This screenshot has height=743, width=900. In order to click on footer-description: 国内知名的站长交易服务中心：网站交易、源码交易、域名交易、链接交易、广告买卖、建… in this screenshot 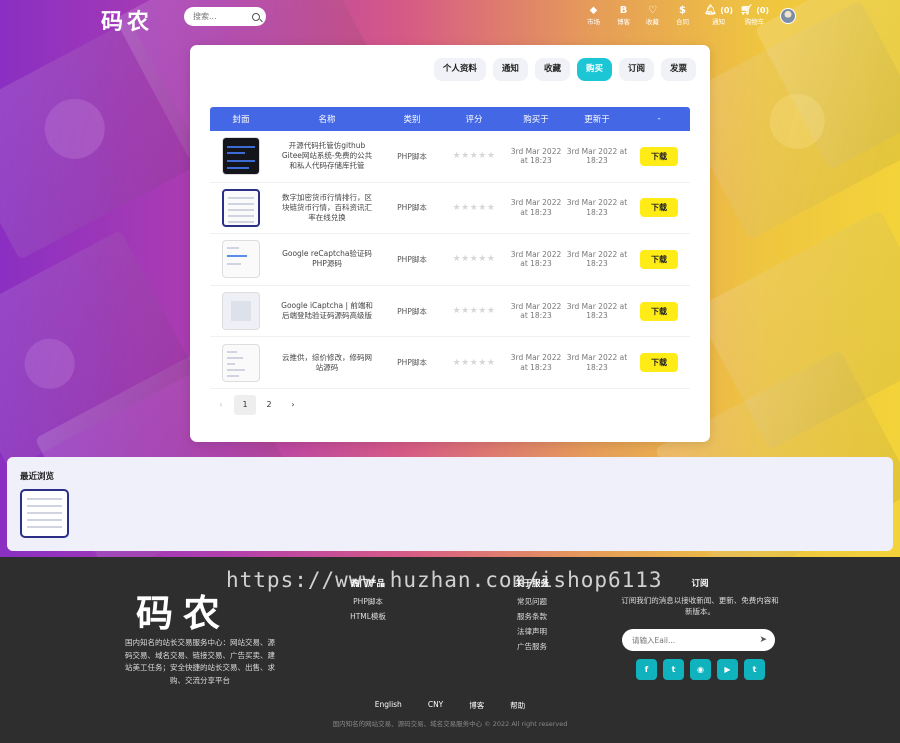, I will do `click(200, 661)`.